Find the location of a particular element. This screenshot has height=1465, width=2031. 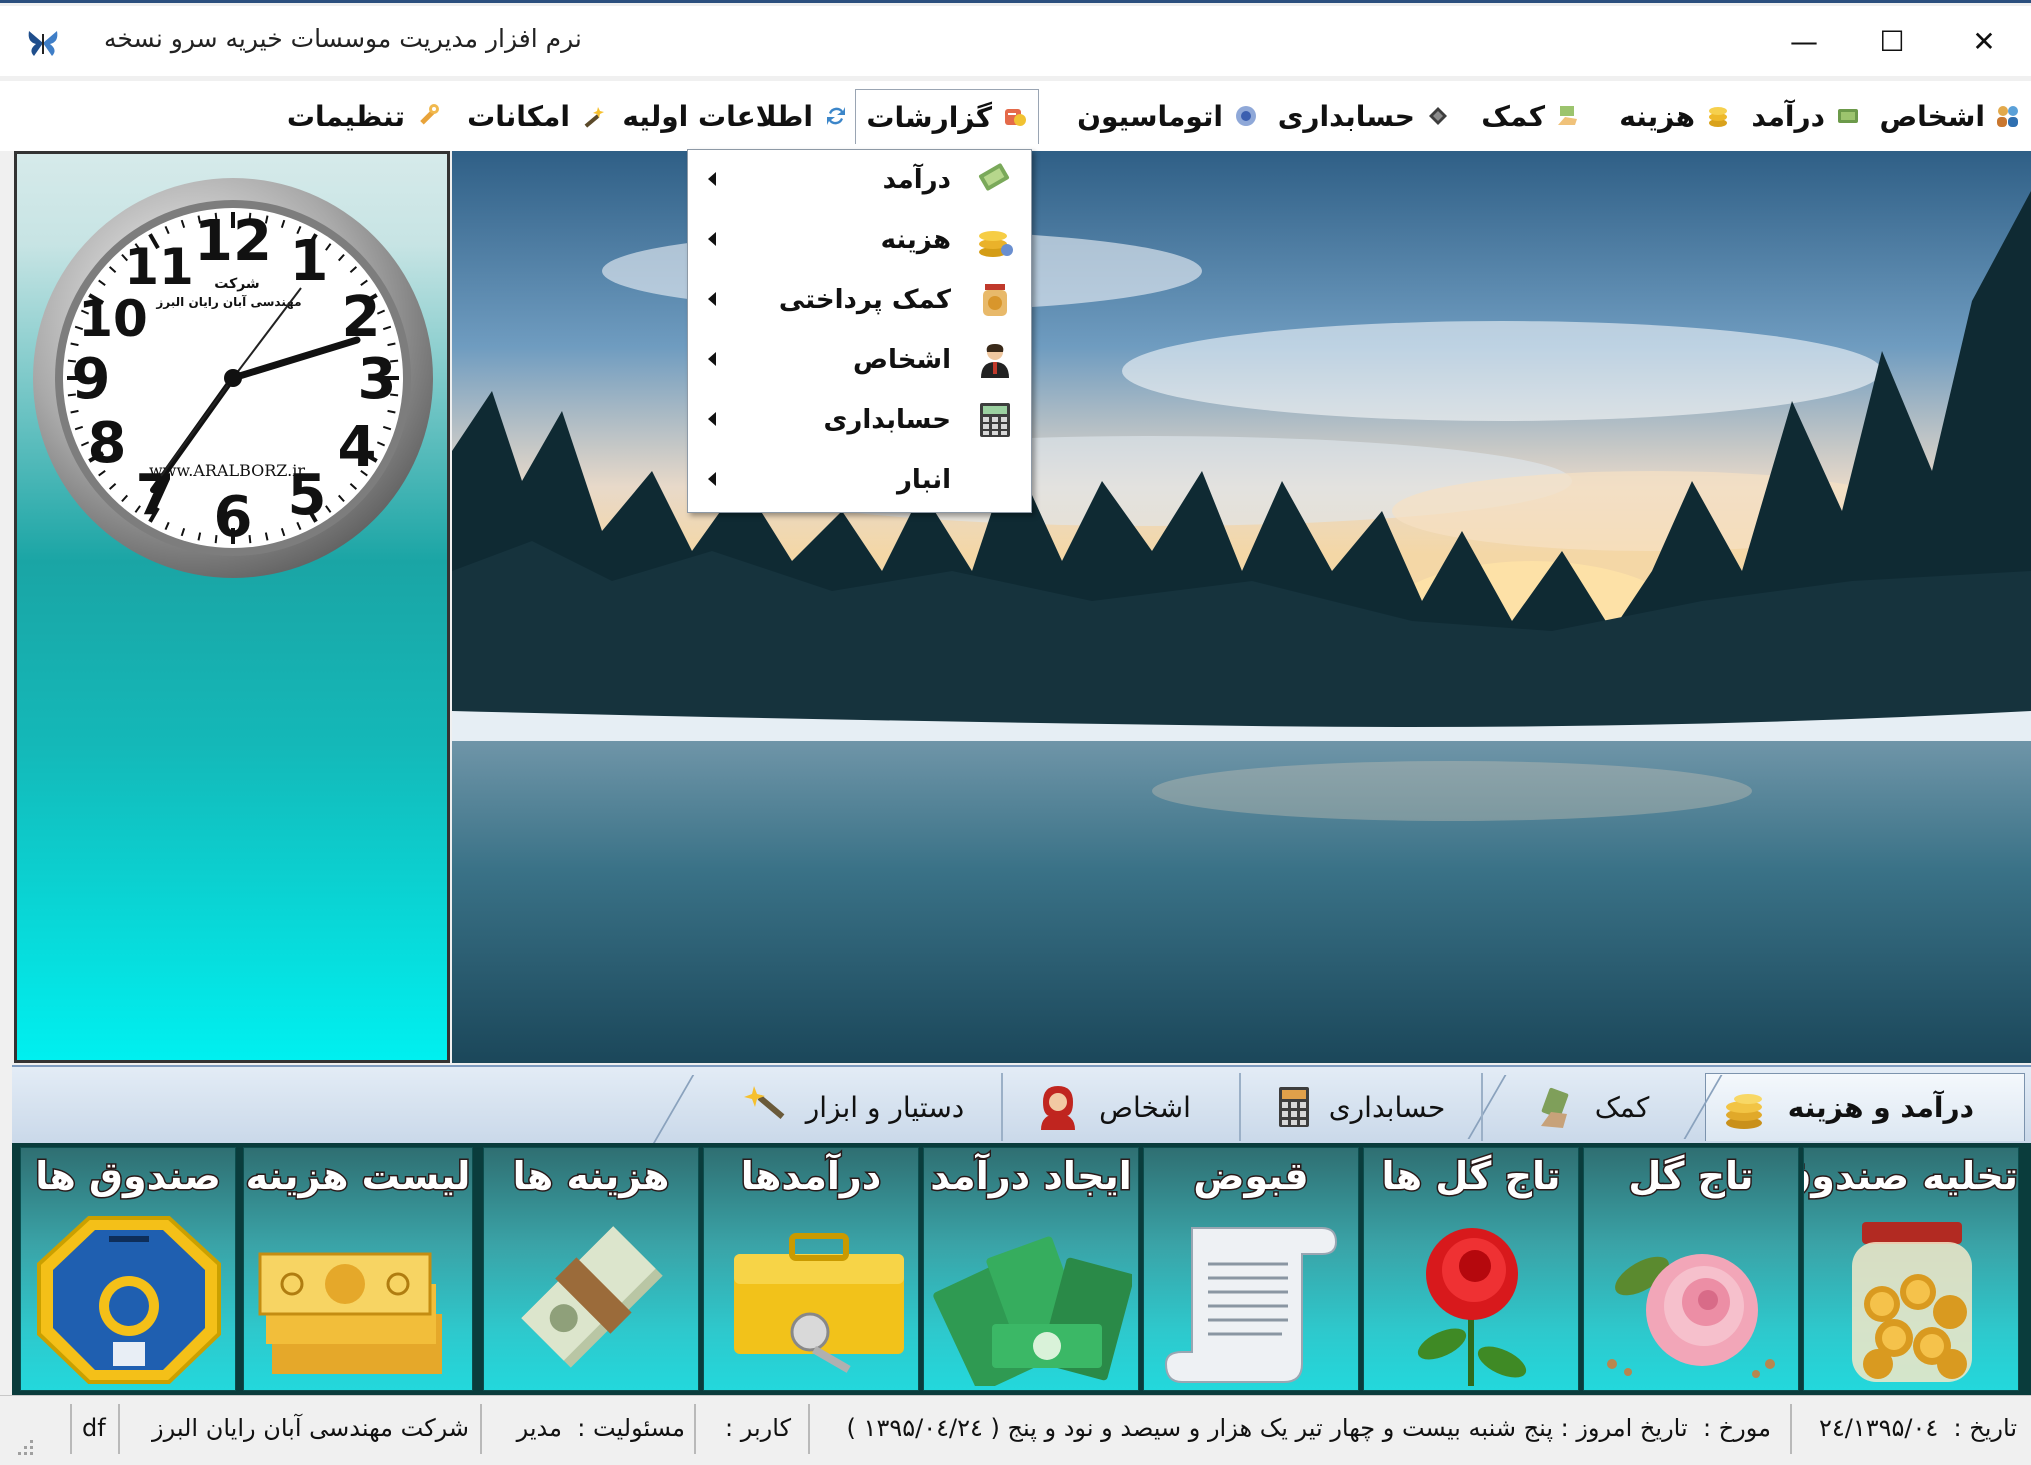

status-user-label: کاربر : is located at coordinates (758, 1428).